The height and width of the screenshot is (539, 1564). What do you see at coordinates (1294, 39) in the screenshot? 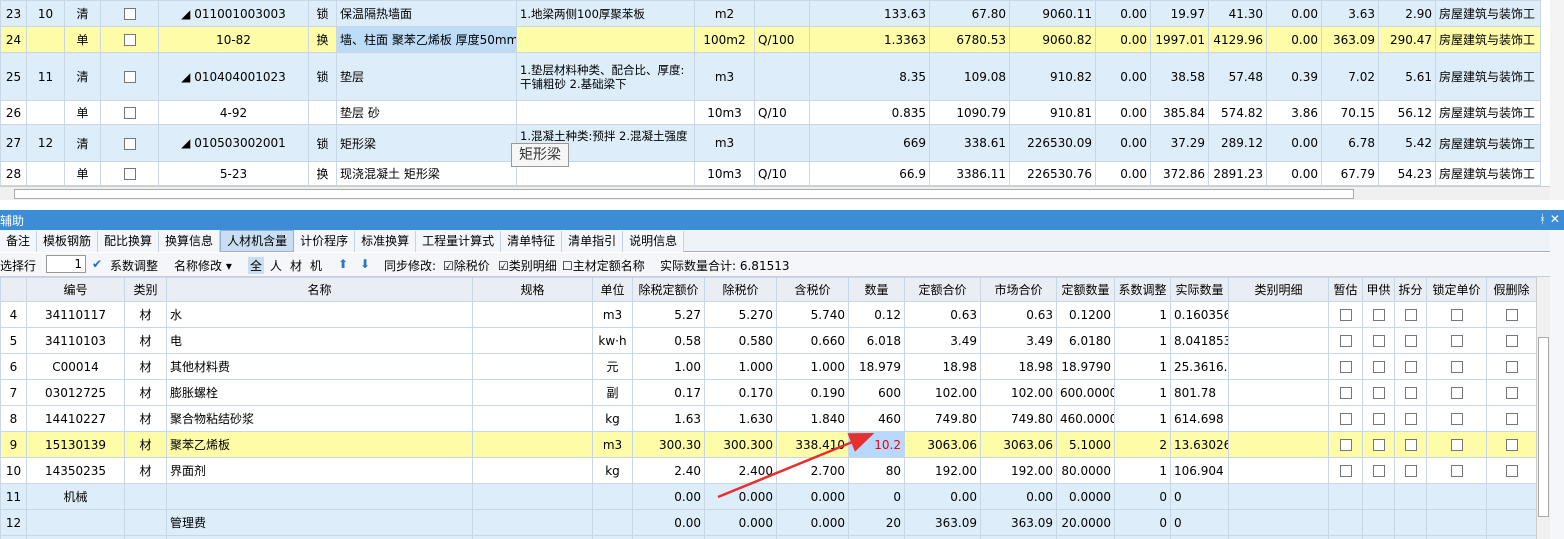
I see `cost-4: 0.00` at bounding box center [1294, 39].